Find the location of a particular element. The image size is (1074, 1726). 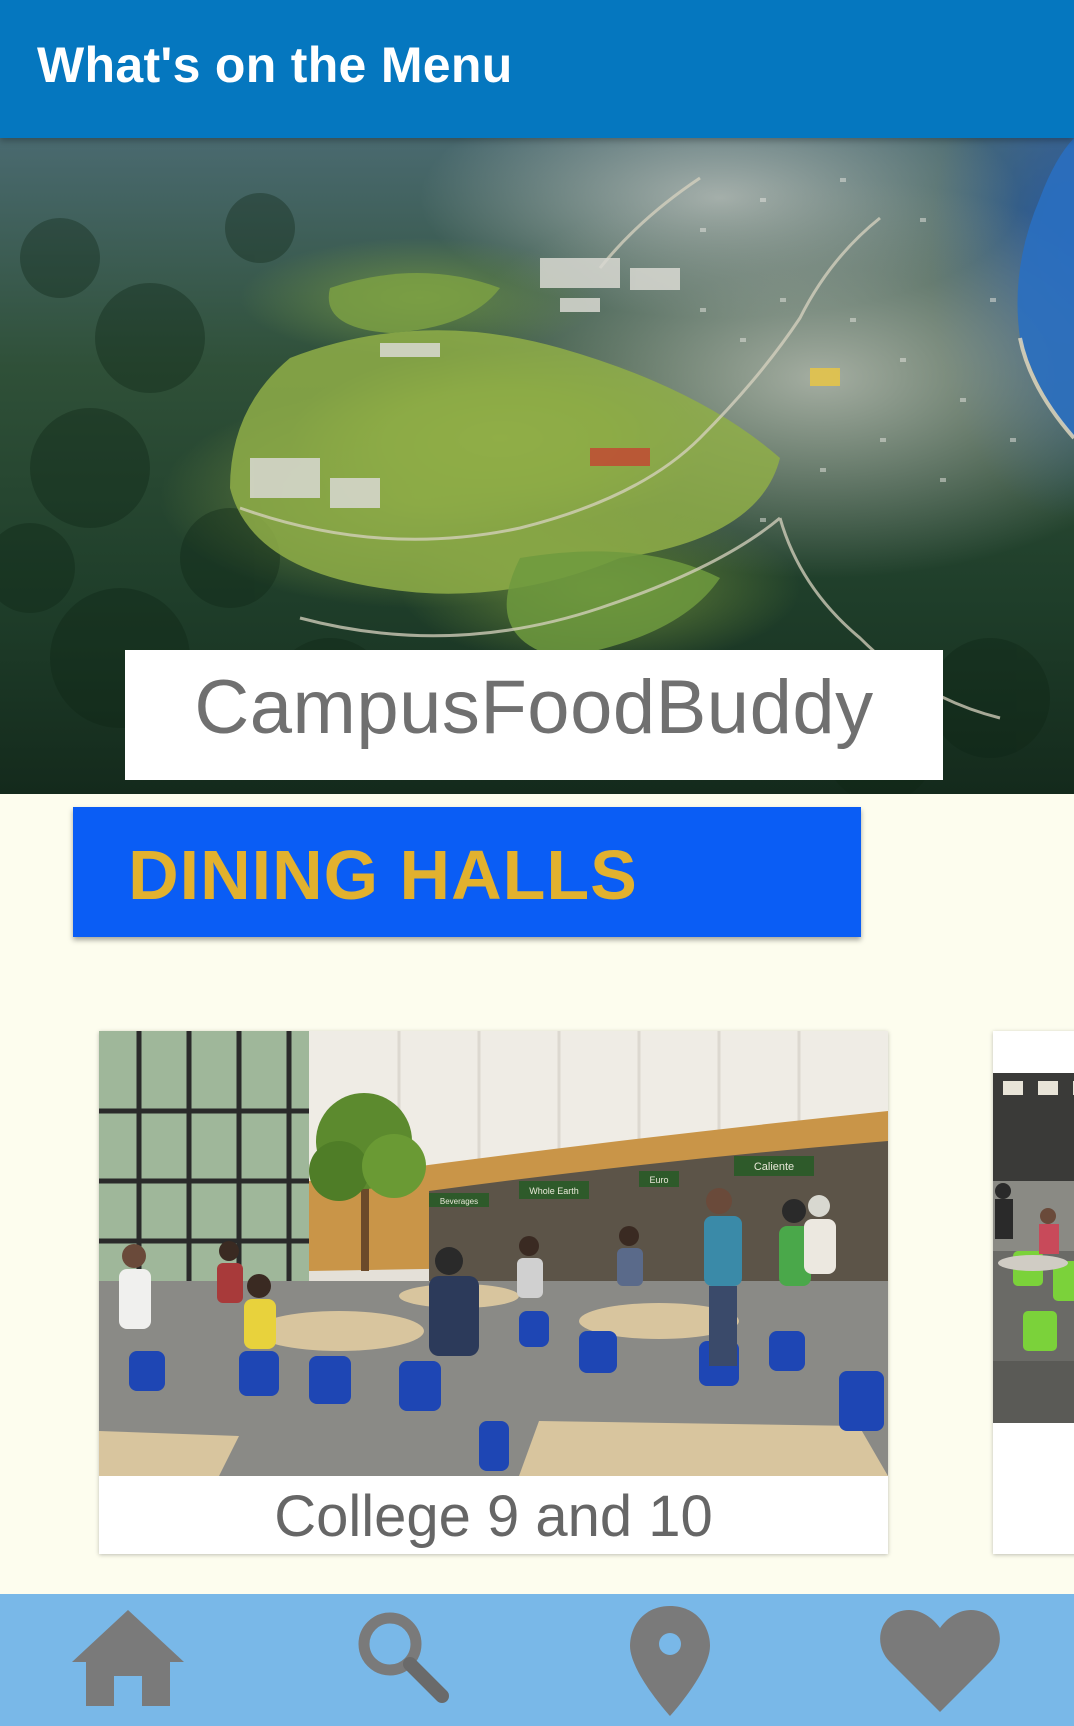

app-bar-title: What's on the Menu is located at coordinates (275, 65).